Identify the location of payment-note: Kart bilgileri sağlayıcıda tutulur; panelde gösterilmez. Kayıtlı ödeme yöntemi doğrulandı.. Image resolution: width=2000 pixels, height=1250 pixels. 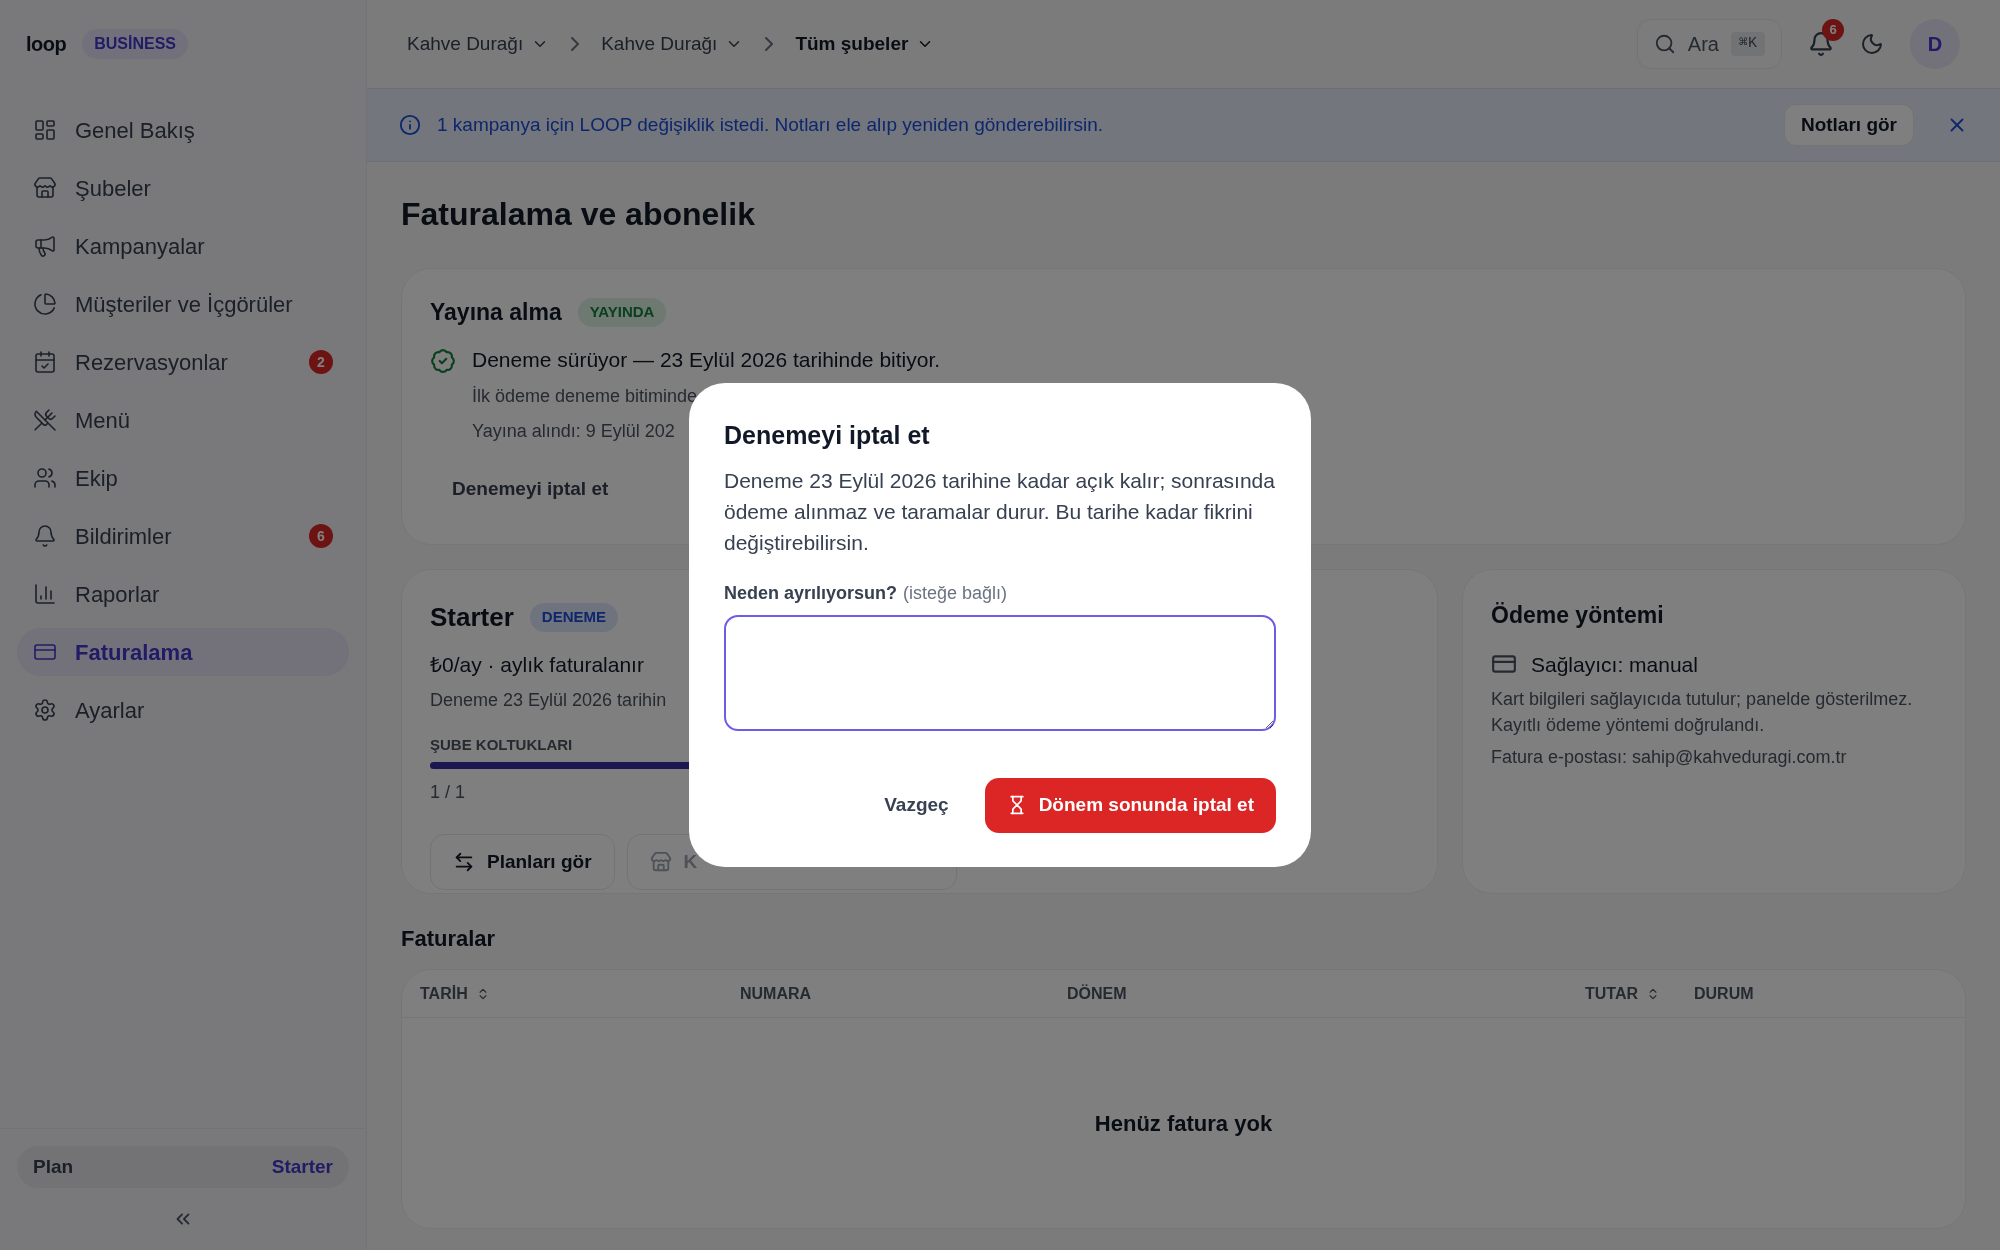
(1702, 712).